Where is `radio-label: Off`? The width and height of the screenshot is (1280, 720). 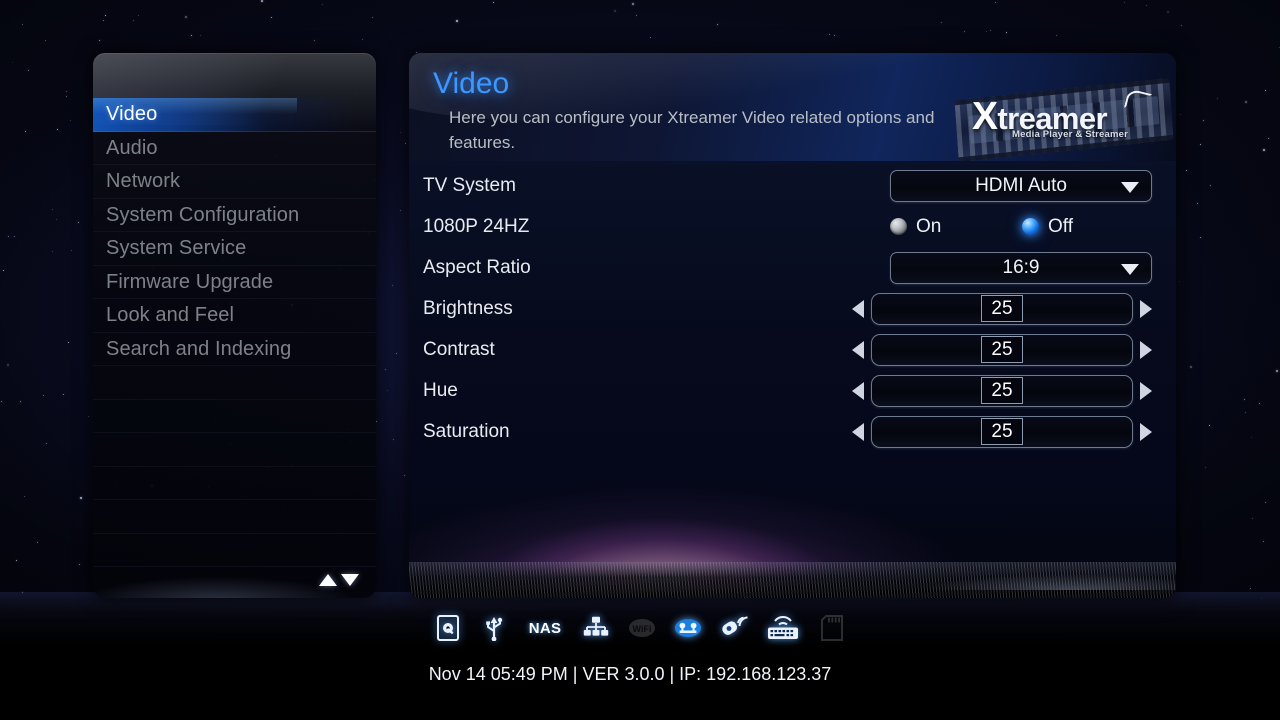 radio-label: Off is located at coordinates (1060, 226).